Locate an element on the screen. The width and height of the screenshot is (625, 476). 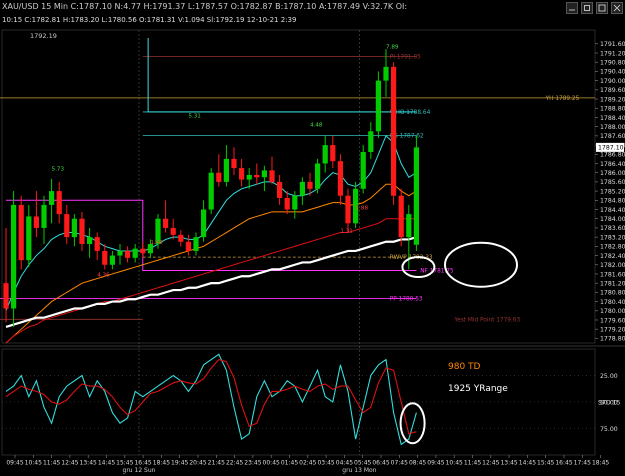
date-label: gru 12 Sun is located at coordinates (139, 470).